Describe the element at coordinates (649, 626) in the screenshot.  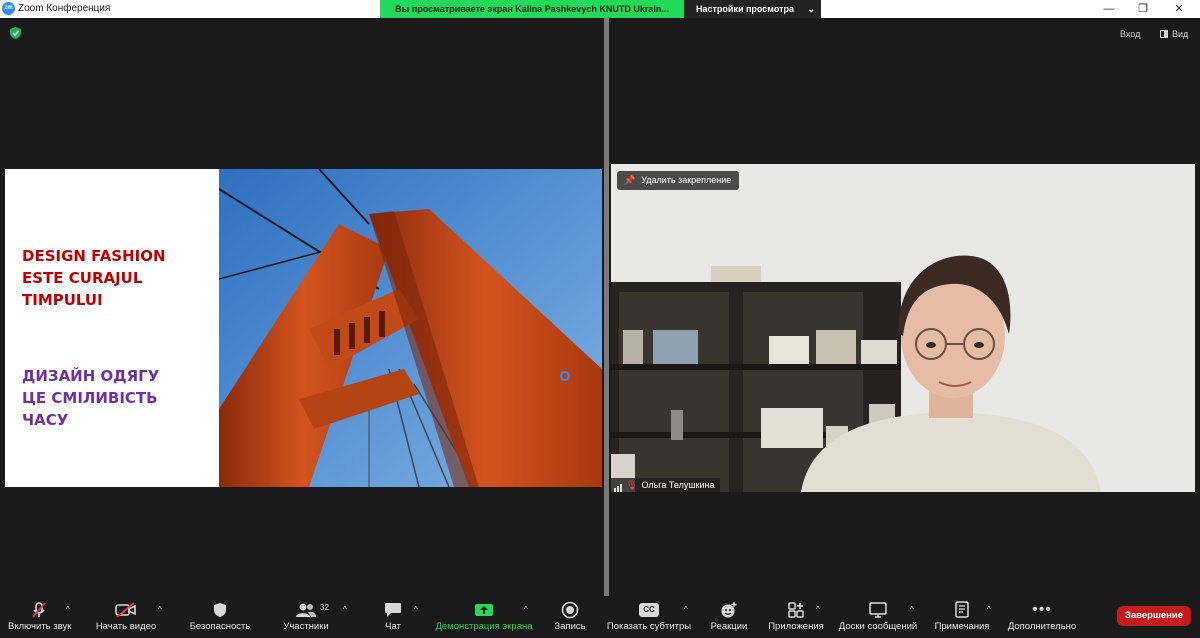
I see `captions-label: Показать субтитры` at that location.